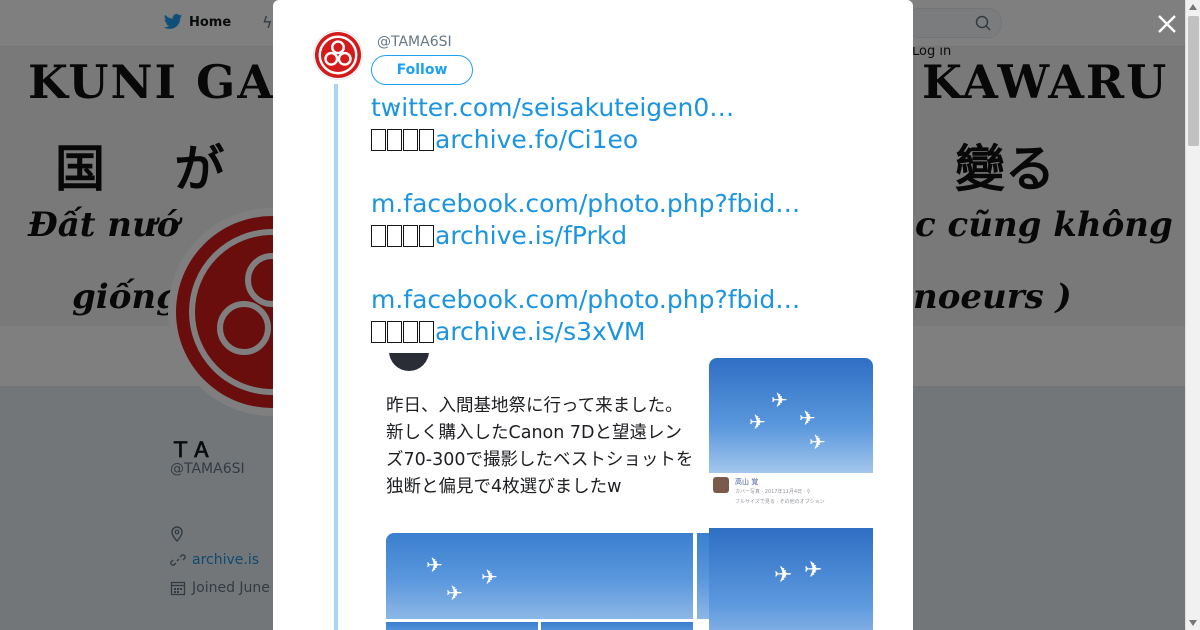  Describe the element at coordinates (773, 492) in the screenshot. I see `fb-subtitle: カバー写真 · 2017年11月4日 · ⚲` at that location.